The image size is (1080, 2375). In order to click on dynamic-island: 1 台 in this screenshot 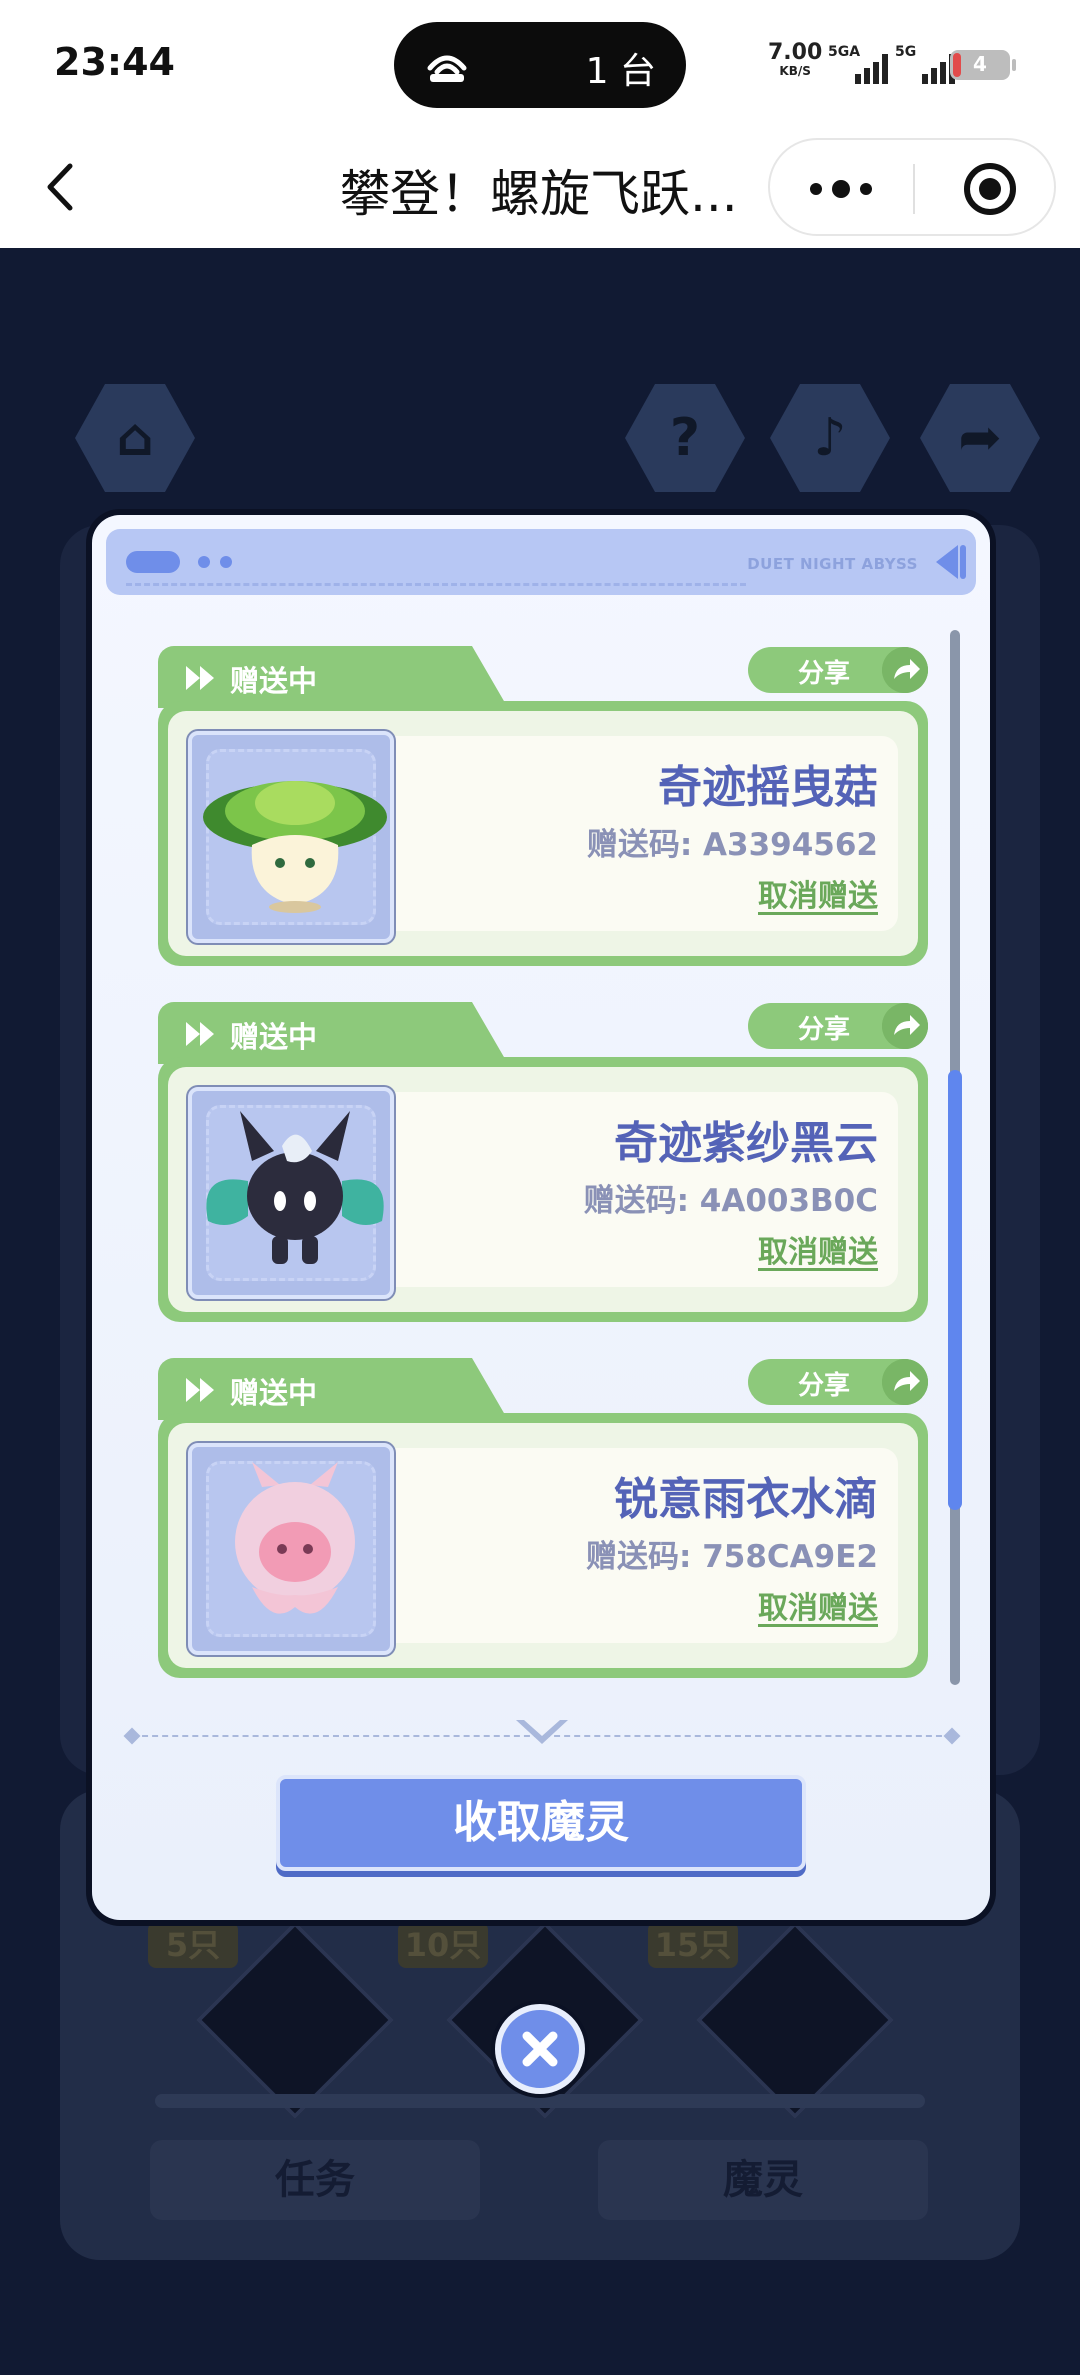, I will do `click(540, 65)`.